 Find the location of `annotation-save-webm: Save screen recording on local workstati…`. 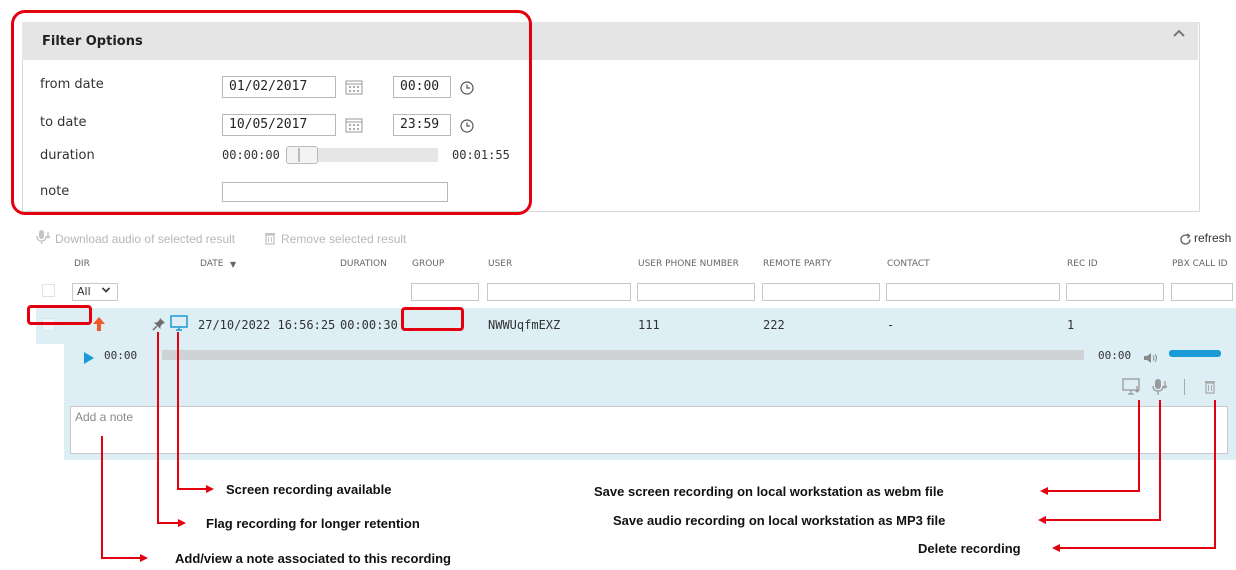

annotation-save-webm: Save screen recording on local workstati… is located at coordinates (769, 491).